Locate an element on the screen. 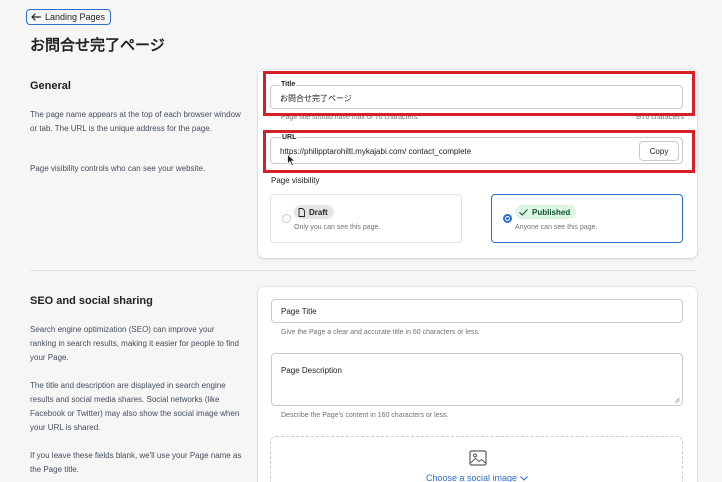 The width and height of the screenshot is (722, 482). draft-subtext: Only you can see this page. is located at coordinates (337, 227).